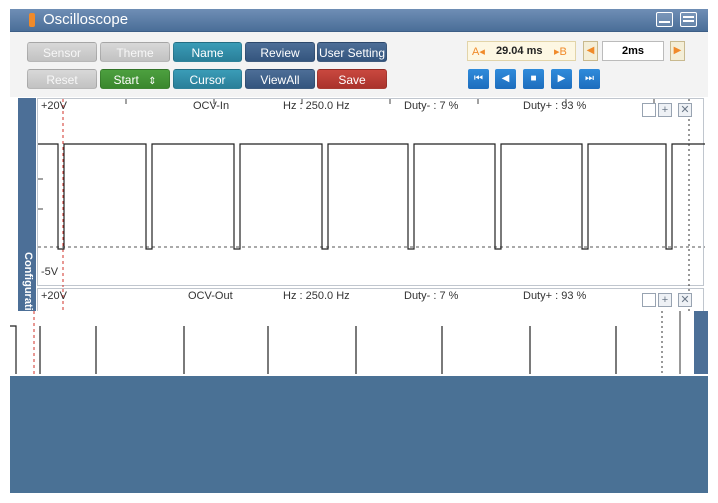 Image resolution: width=718 pixels, height=503 pixels. Describe the element at coordinates (649, 110) in the screenshot. I see `ch1-select-checkbox` at that location.